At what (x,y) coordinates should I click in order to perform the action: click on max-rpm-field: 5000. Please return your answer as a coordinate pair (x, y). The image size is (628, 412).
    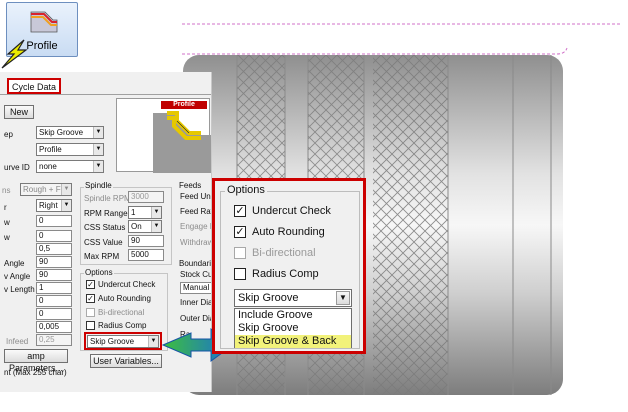
    Looking at the image, I should click on (146, 255).